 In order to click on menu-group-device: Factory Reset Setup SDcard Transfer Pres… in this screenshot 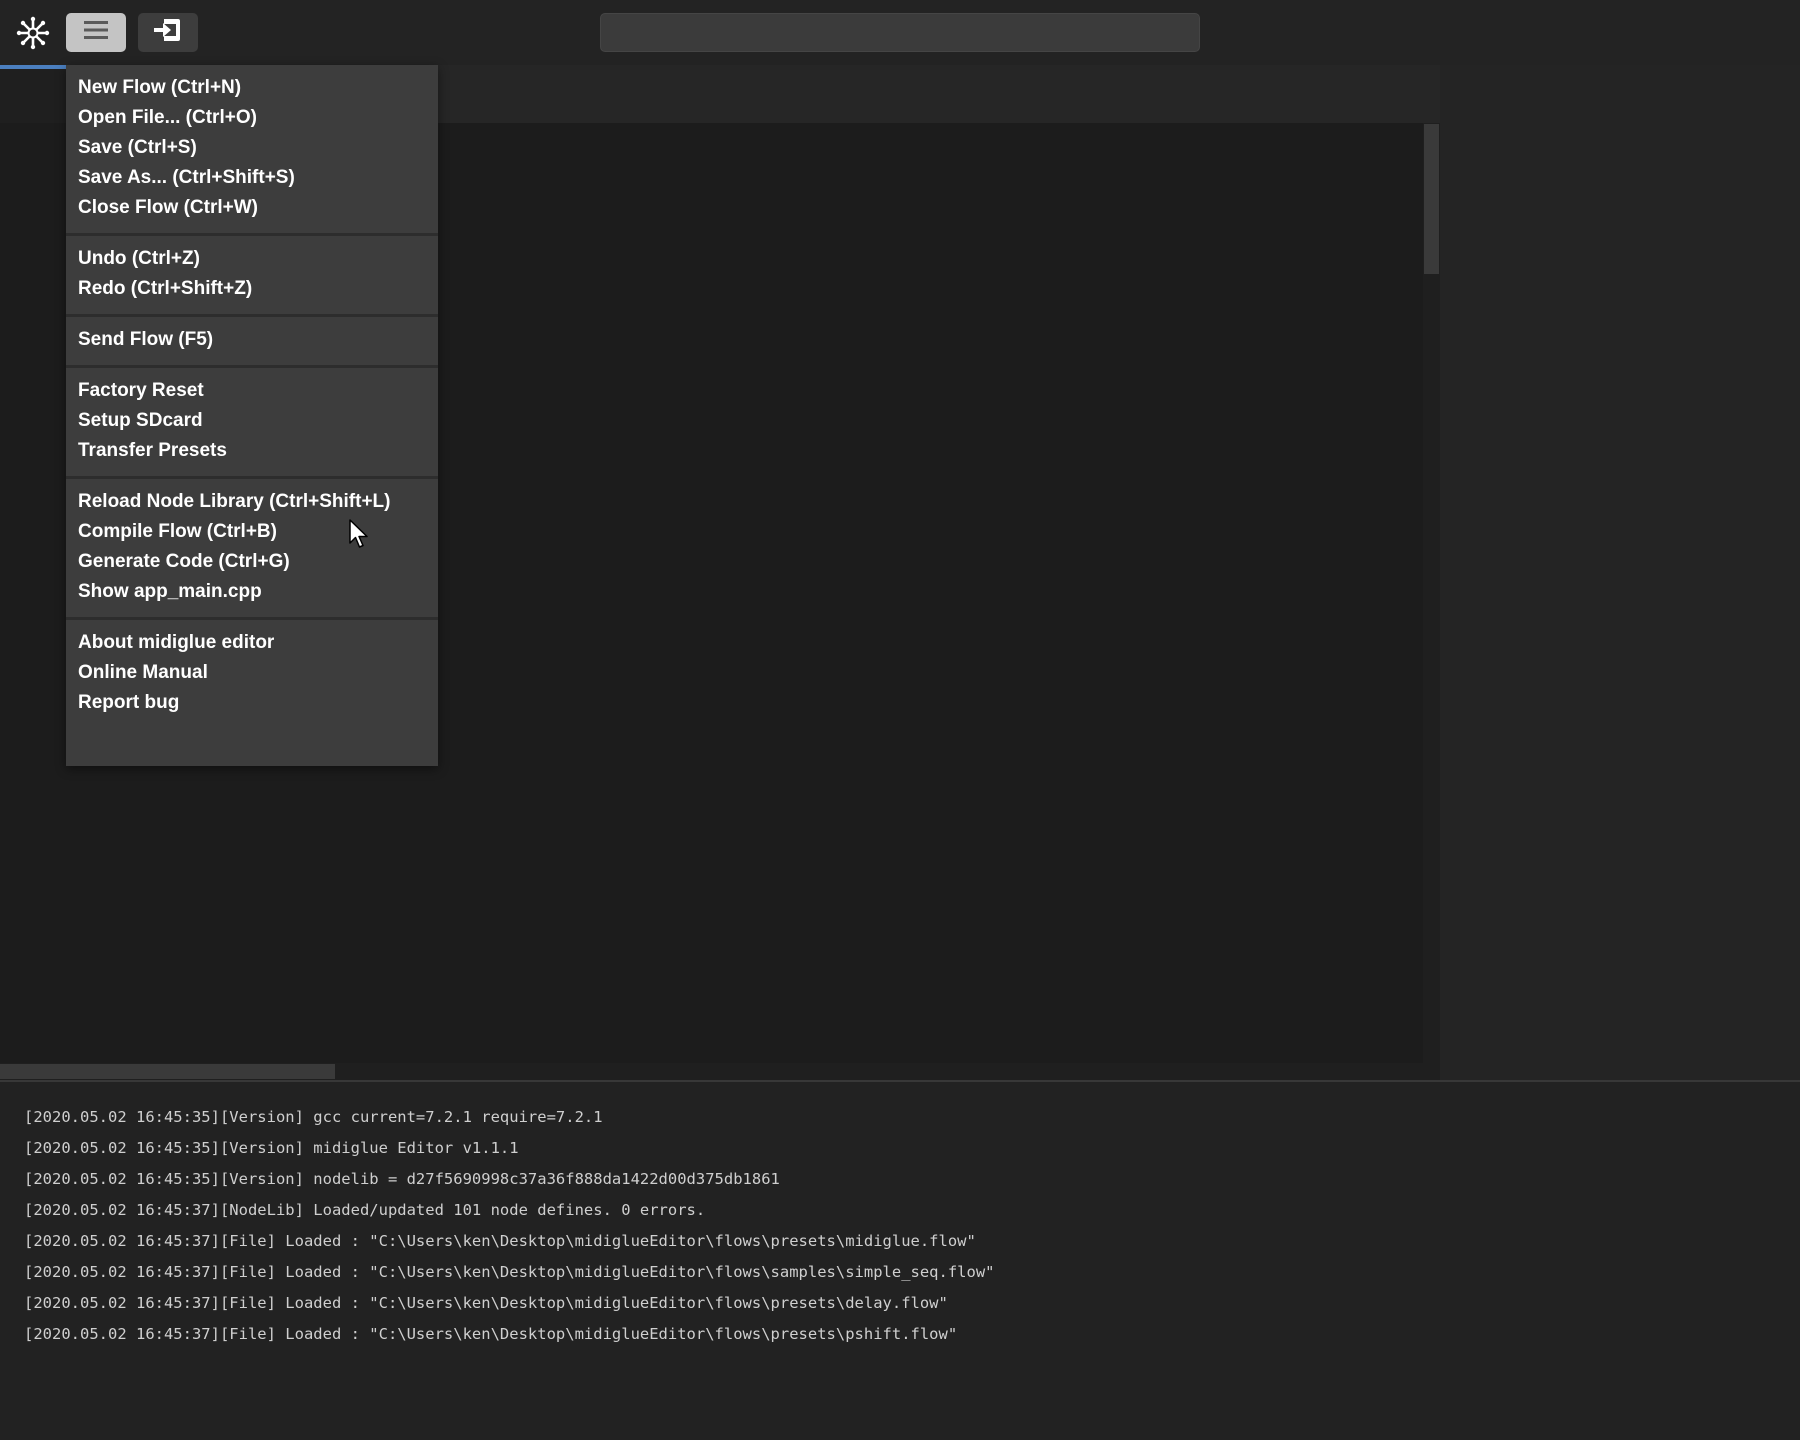, I will do `click(252, 423)`.